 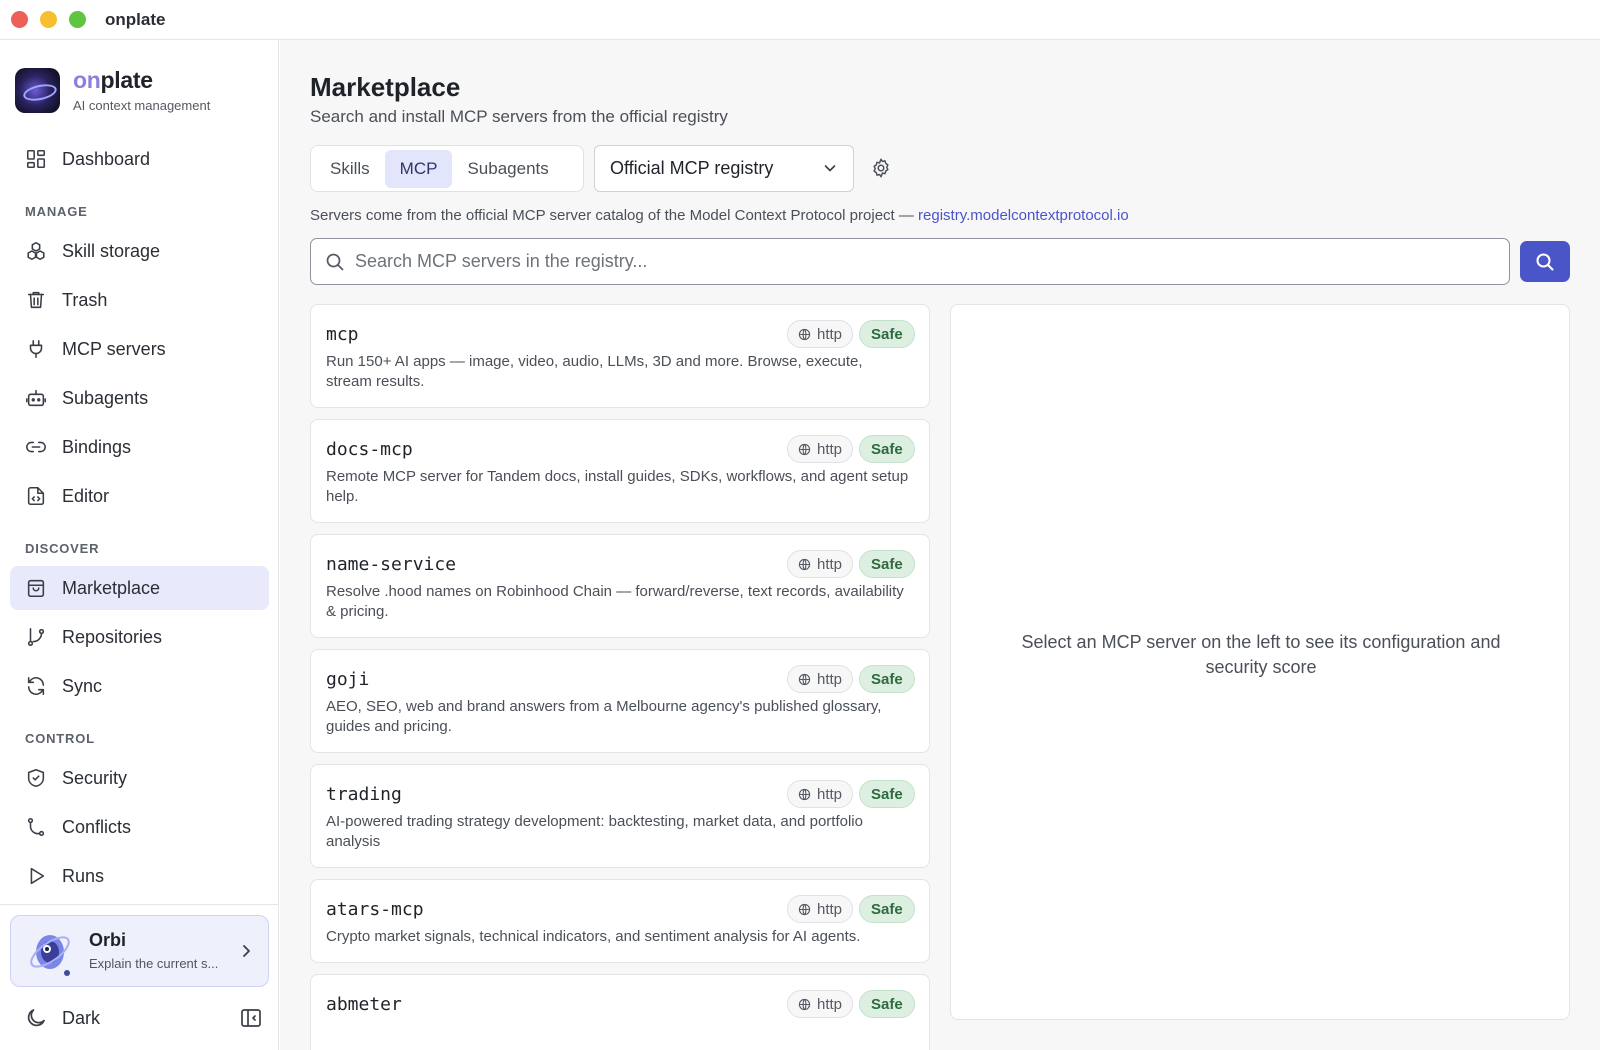 I want to click on sidebar-item-trash: Trash, so click(x=139, y=300).